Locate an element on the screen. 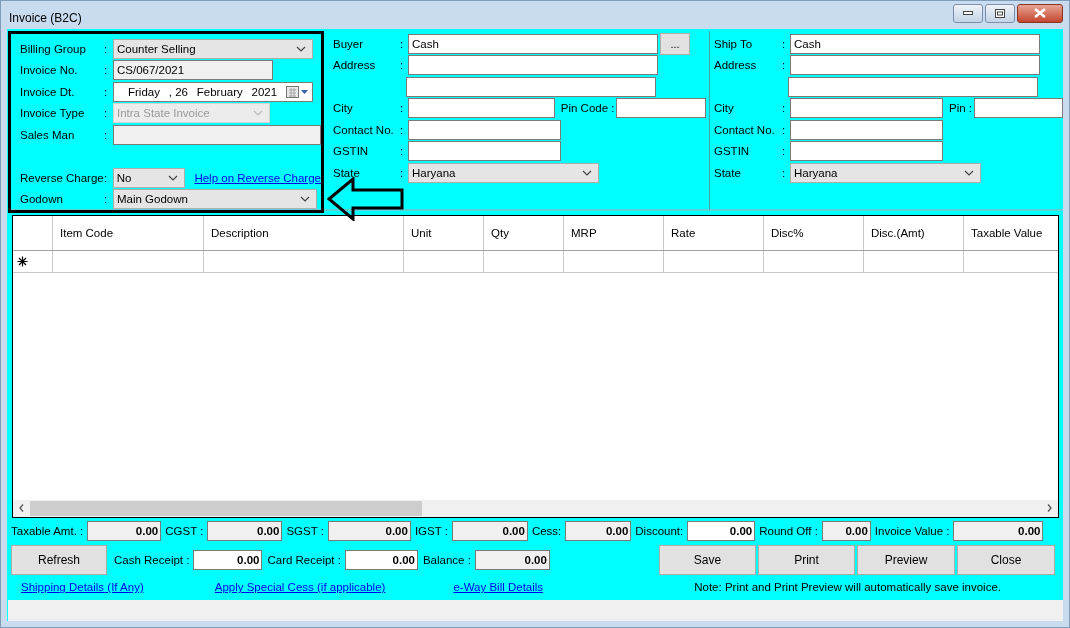 This screenshot has height=628, width=1070. column-header: Rate is located at coordinates (714, 233).